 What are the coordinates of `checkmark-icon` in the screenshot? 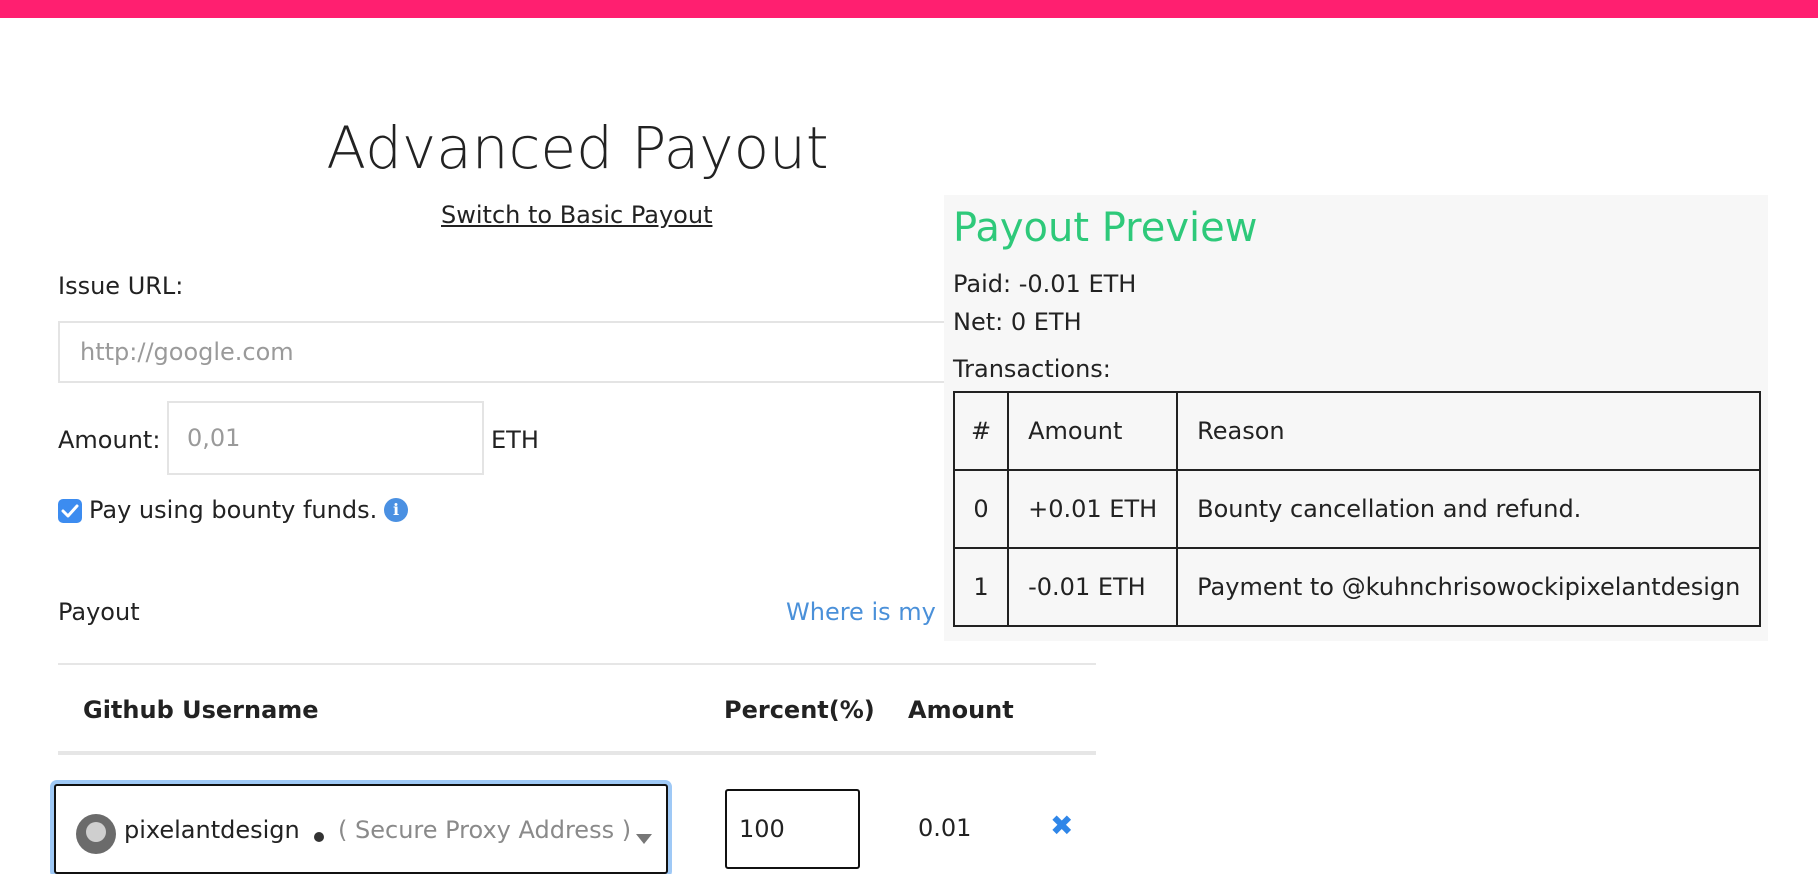 It's located at (70, 511).